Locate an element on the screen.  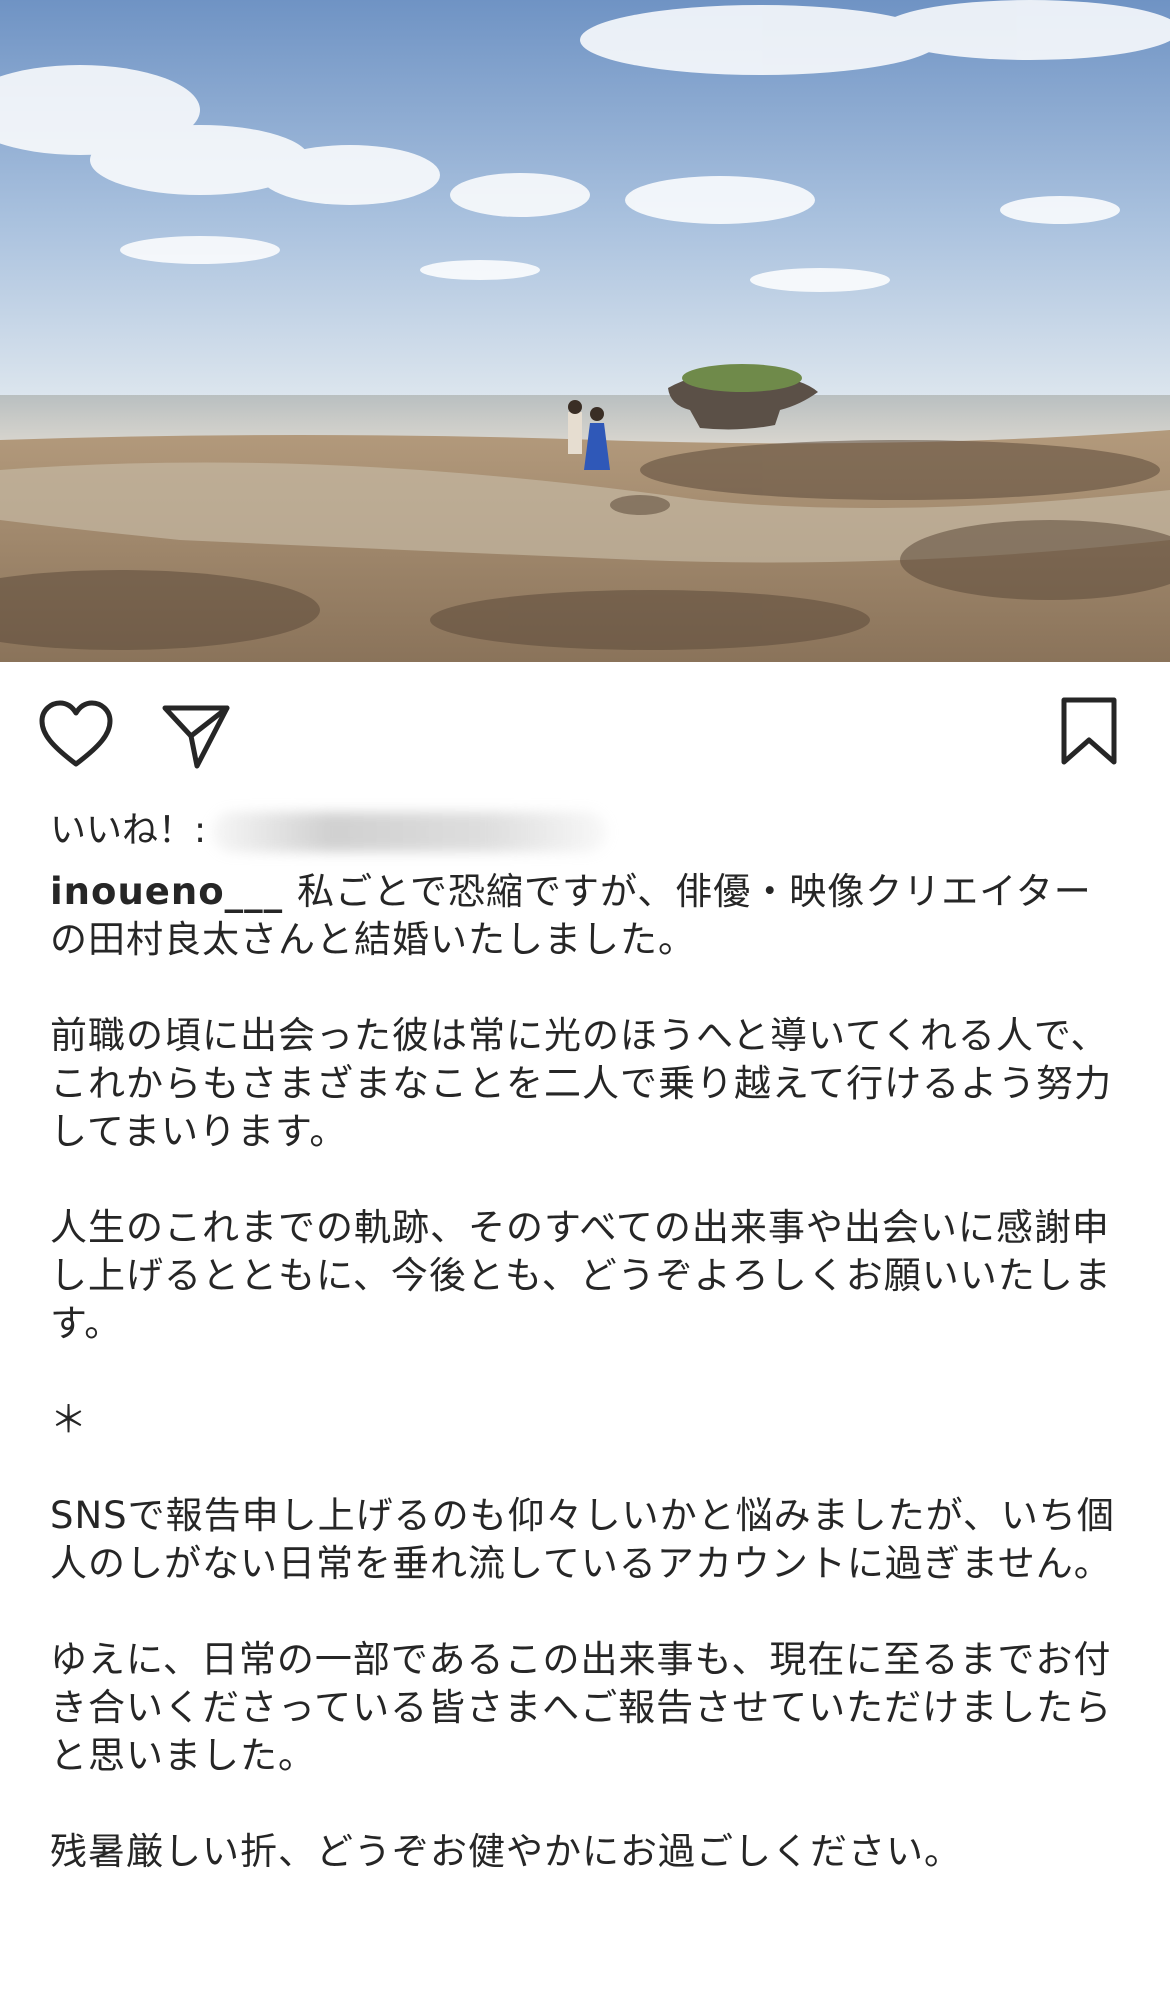
post-action-bar is located at coordinates (585, 735).